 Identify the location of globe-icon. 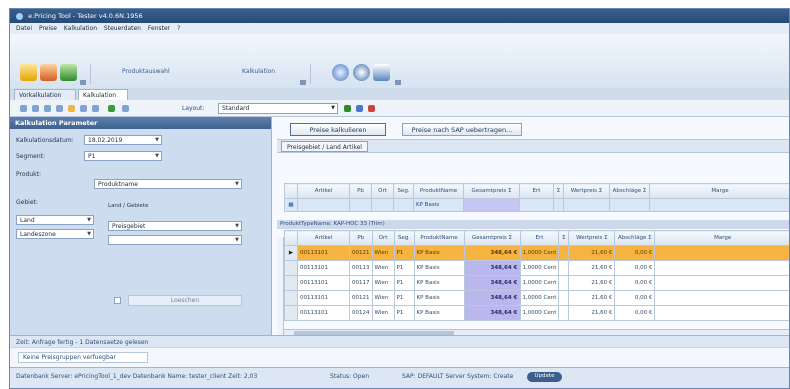
(361, 72).